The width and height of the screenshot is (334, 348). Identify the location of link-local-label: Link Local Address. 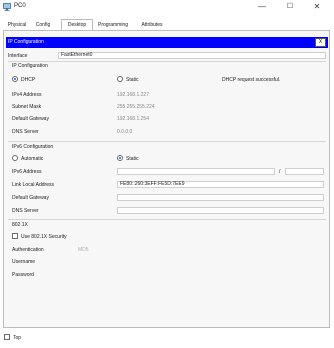
(33, 185).